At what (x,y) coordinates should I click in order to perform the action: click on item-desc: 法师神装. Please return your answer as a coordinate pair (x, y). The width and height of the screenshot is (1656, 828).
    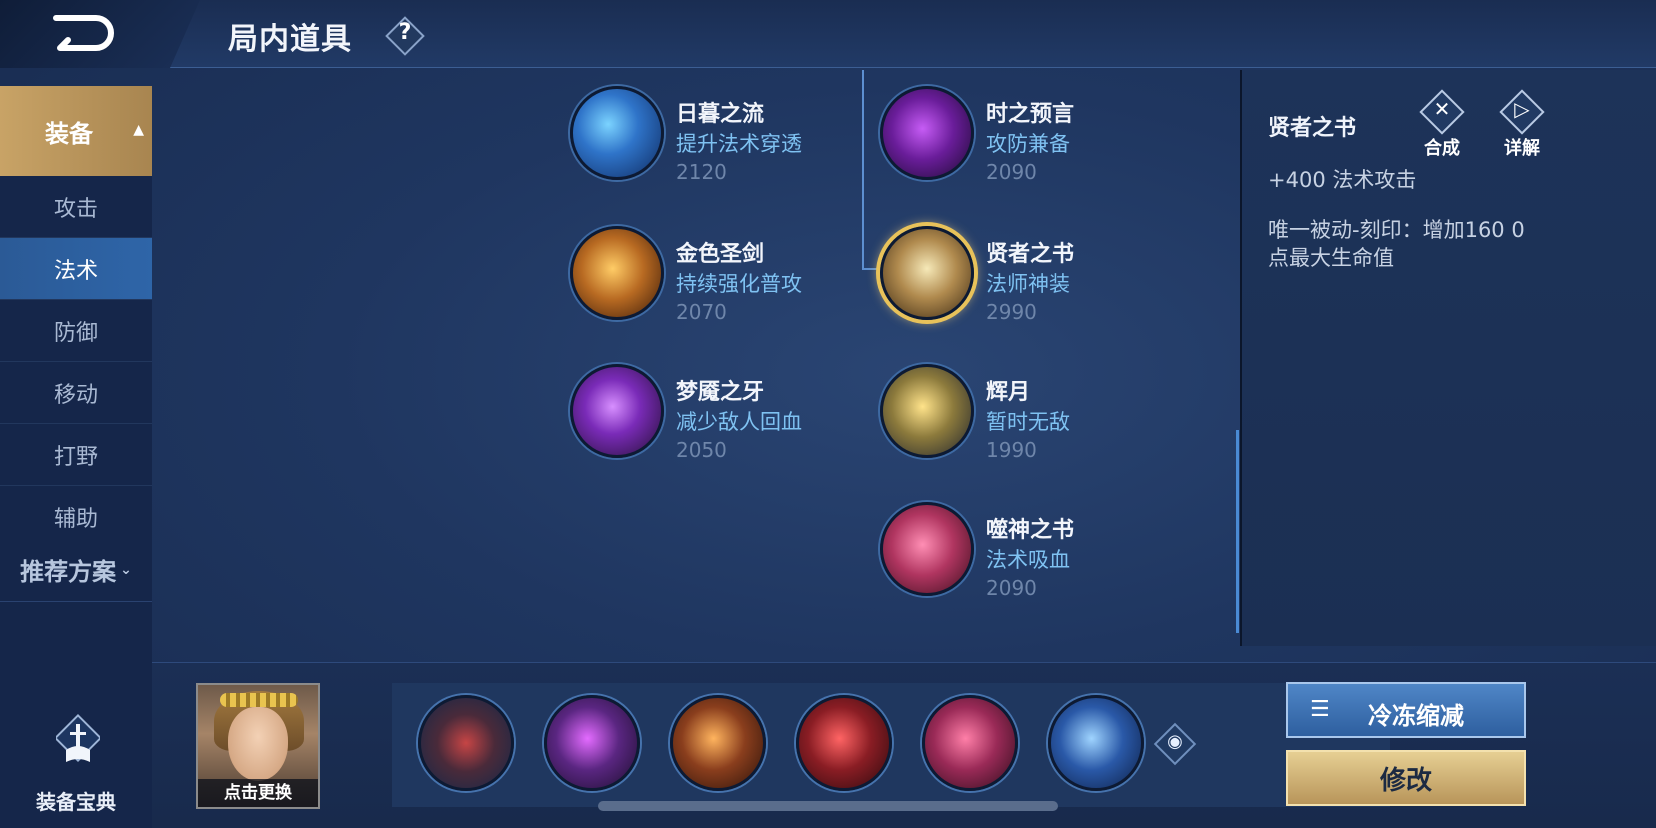
    Looking at the image, I should click on (1028, 284).